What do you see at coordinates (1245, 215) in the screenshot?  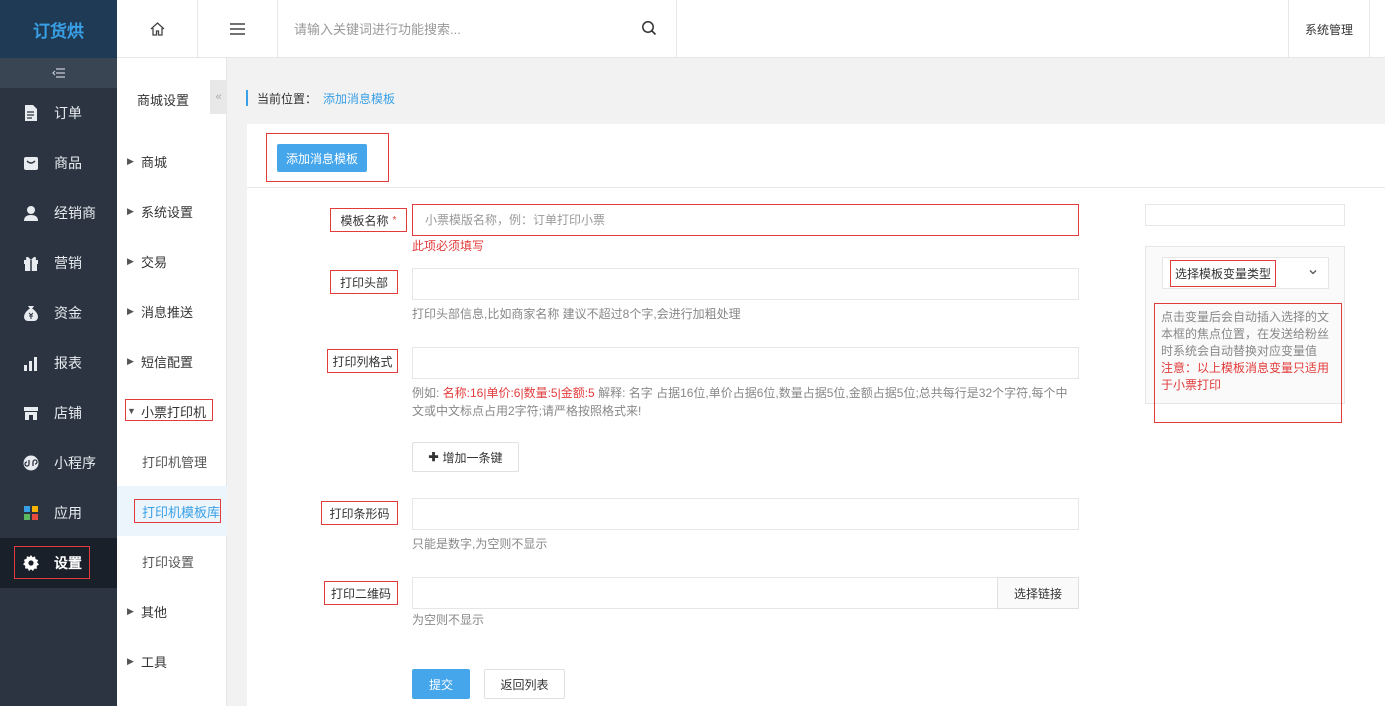 I see `variable-search-box` at bounding box center [1245, 215].